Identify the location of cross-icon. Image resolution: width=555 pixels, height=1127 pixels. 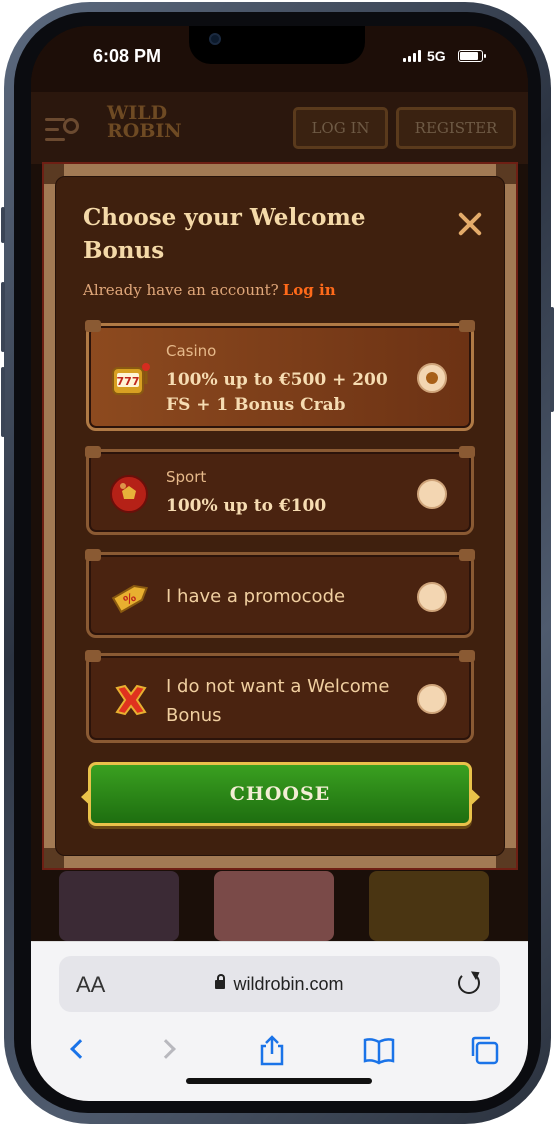
(131, 700).